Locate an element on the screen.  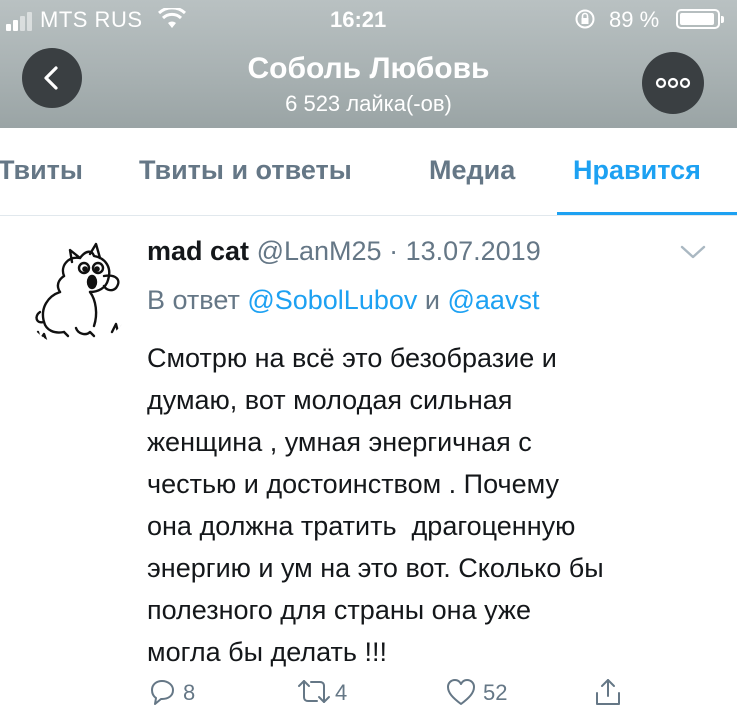
reply-context: В ответ @SobolLubov и @aavst is located at coordinates (343, 300).